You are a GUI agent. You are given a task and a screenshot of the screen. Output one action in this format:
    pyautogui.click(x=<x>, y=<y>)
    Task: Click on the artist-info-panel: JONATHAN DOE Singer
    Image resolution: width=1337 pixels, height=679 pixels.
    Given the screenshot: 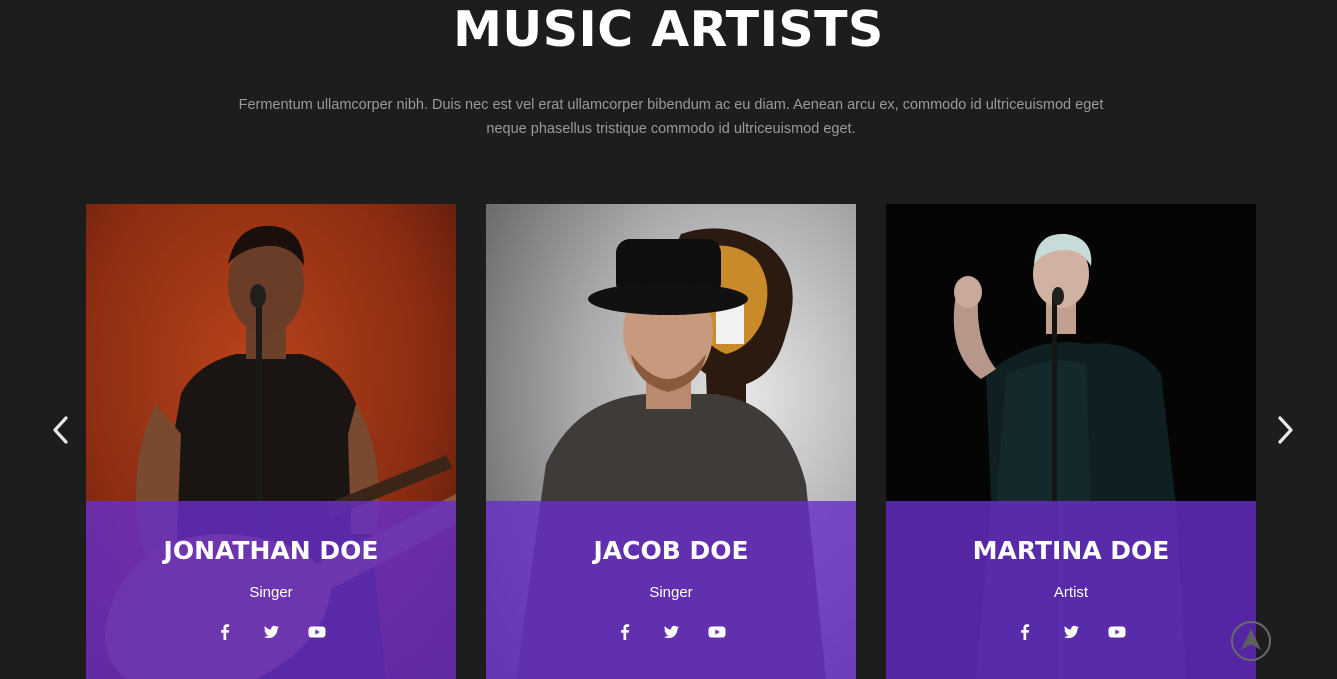 What is the action you would take?
    pyautogui.click(x=271, y=590)
    